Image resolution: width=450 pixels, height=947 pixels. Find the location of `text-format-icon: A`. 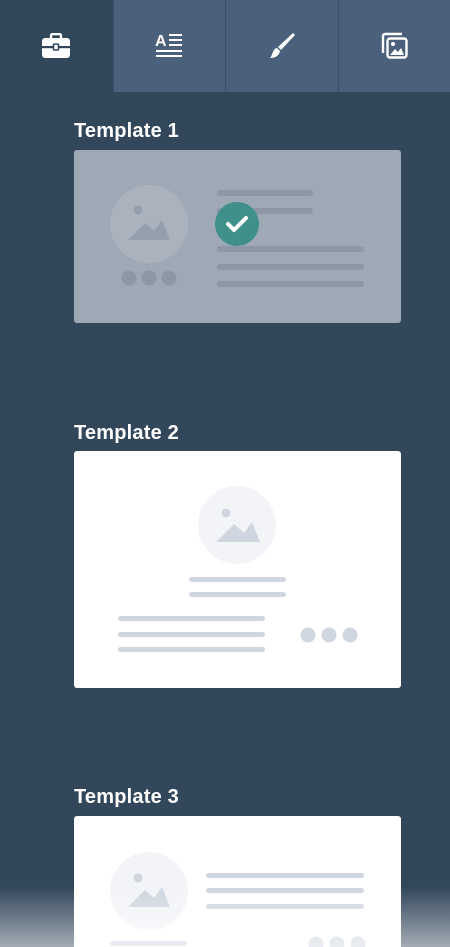

text-format-icon: A is located at coordinates (169, 45).